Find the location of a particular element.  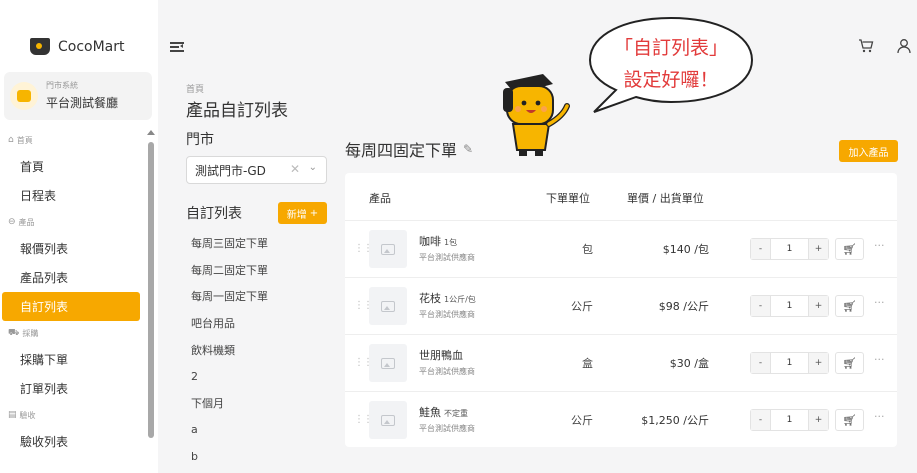

box-icon: ⊖ is located at coordinates (12, 222).